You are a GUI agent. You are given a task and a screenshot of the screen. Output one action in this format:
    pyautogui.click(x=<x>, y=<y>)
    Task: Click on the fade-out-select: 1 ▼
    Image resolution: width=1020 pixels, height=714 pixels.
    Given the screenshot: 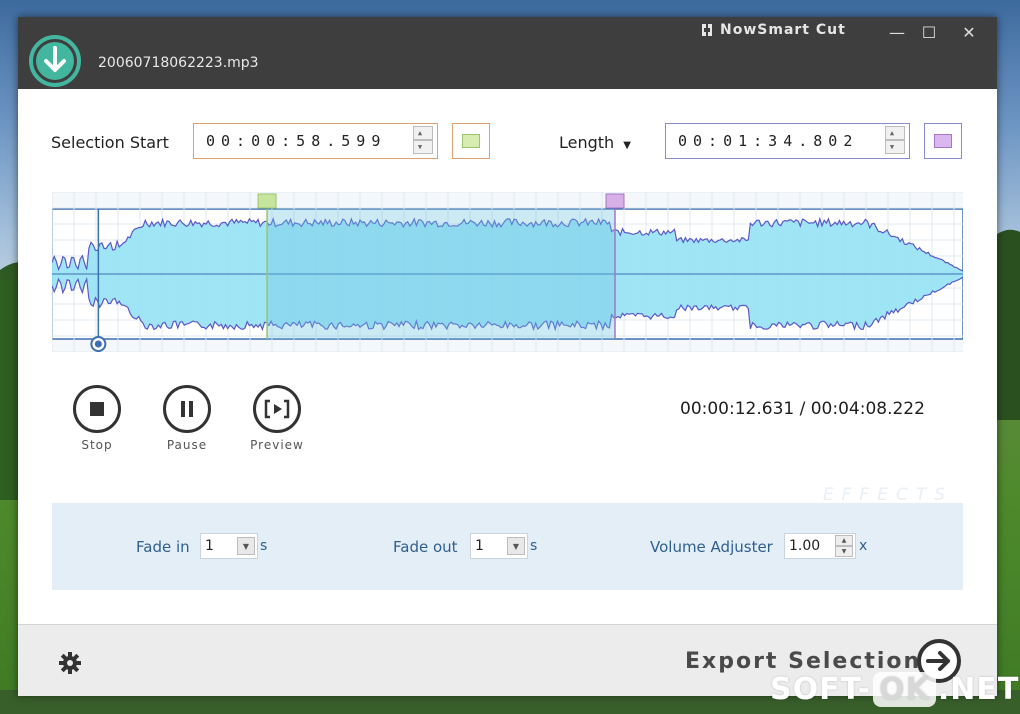 What is the action you would take?
    pyautogui.click(x=499, y=546)
    